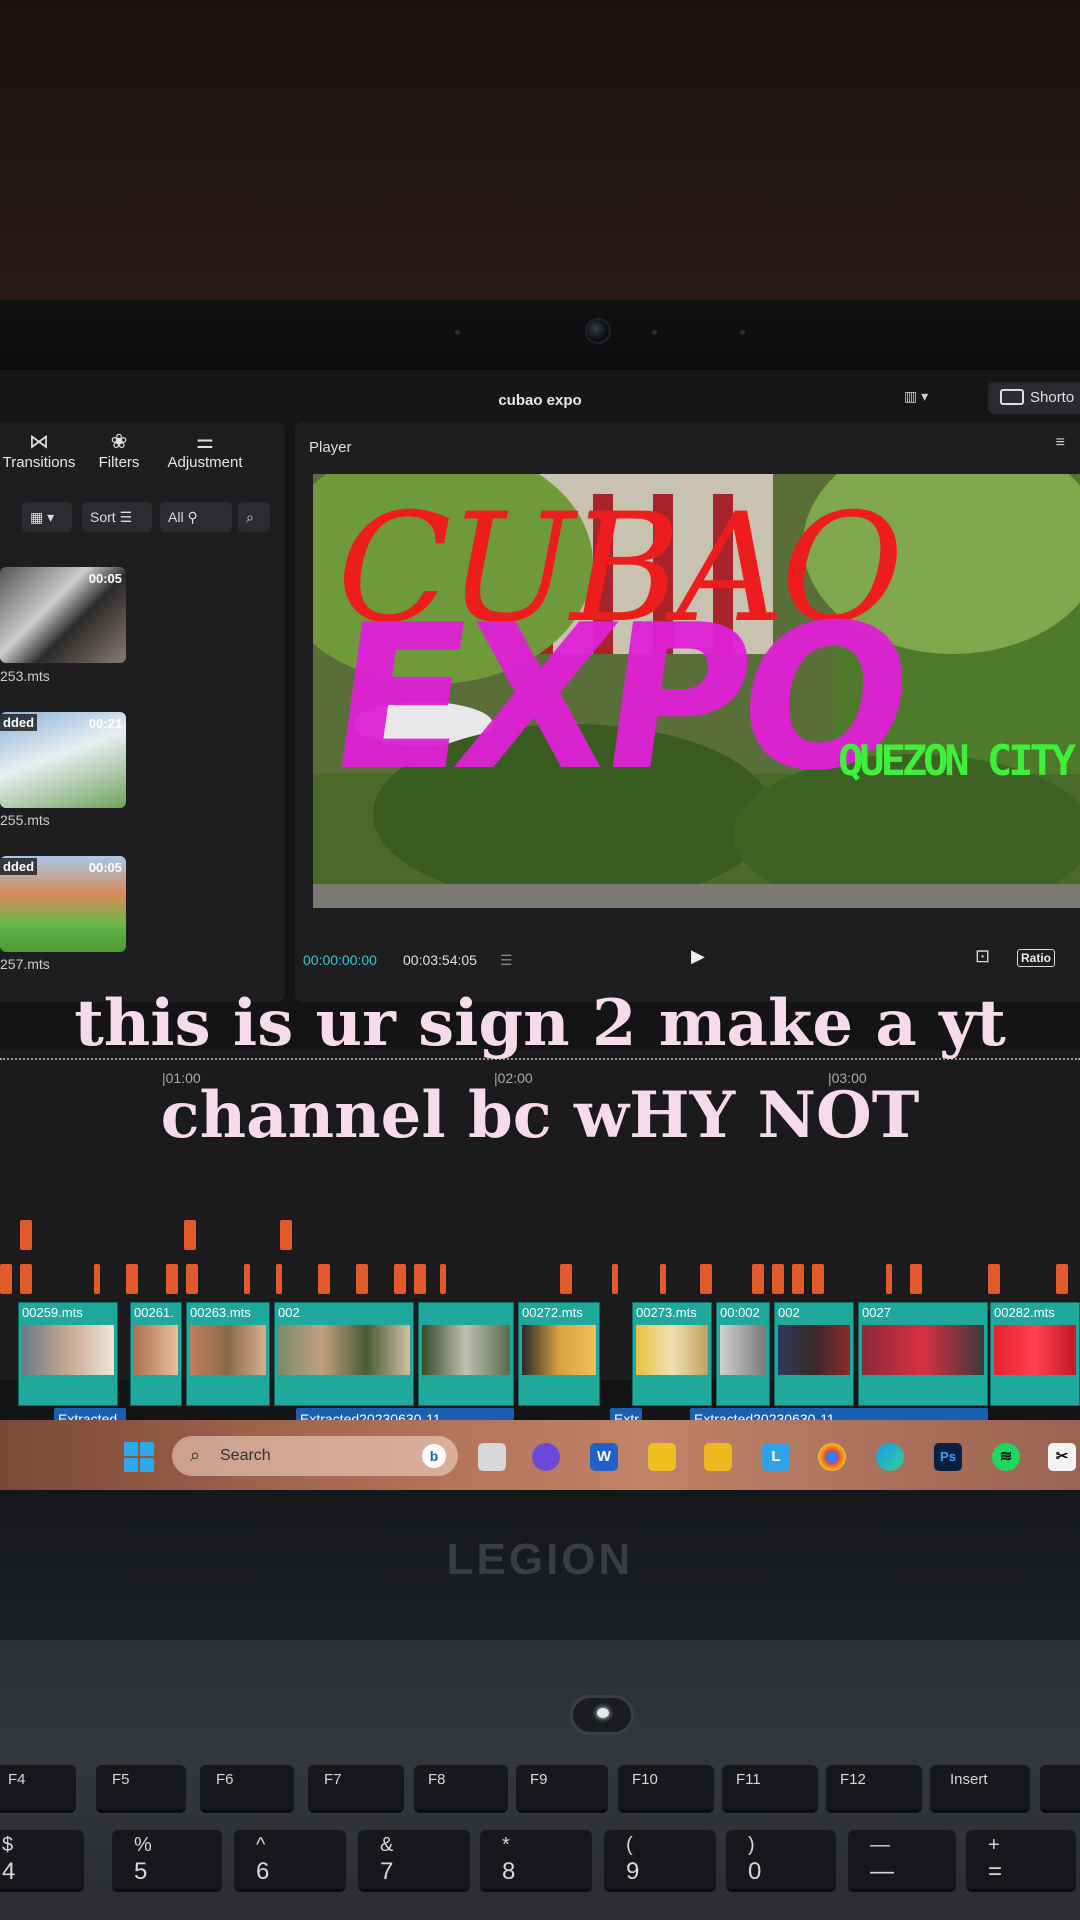 The height and width of the screenshot is (1920, 1080). Describe the element at coordinates (552, 1312) in the screenshot. I see `clip-label: 00272.mts` at that location.